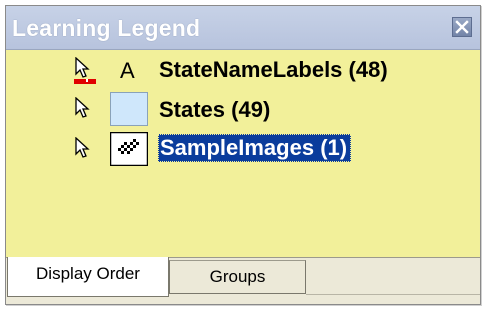 This screenshot has width=486, height=311. I want to click on fill-swatch-icon, so click(129, 109).